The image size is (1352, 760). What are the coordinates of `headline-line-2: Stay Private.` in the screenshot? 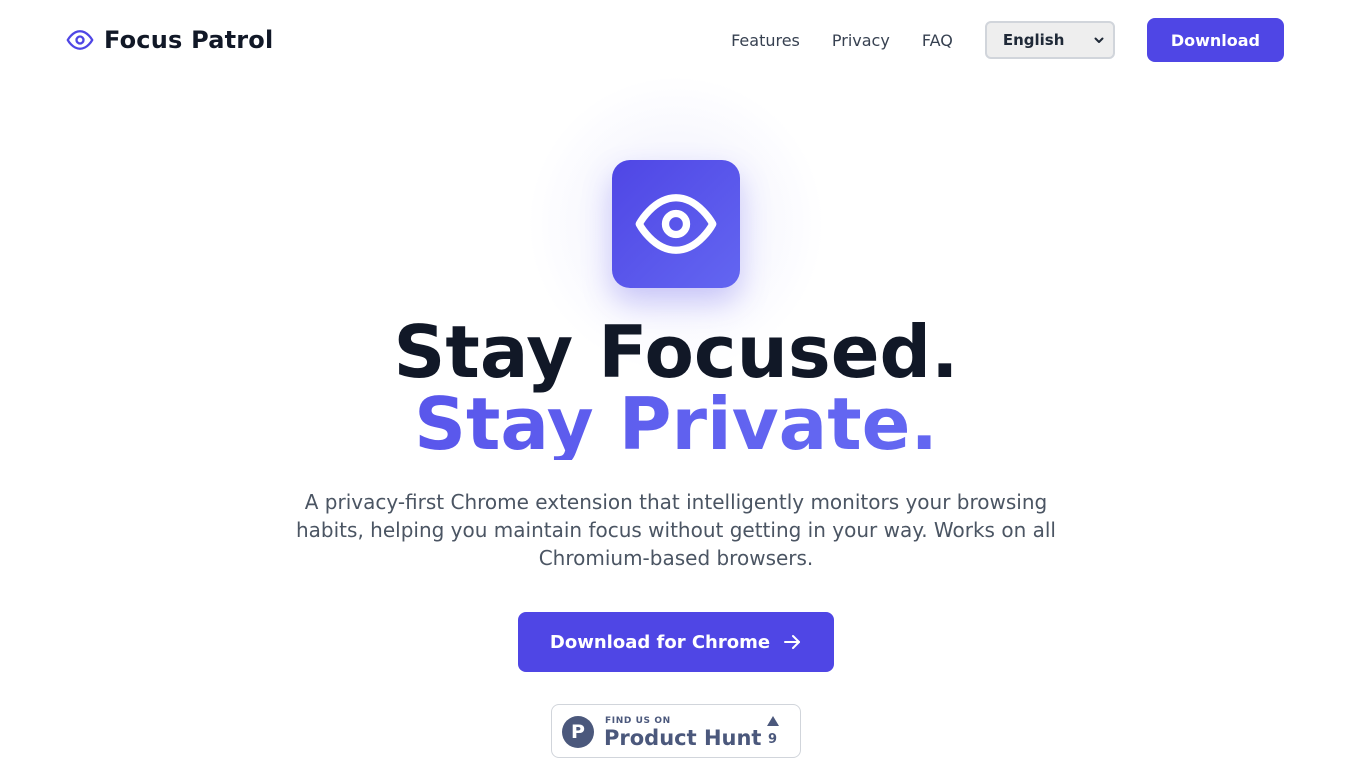 It's located at (676, 424).